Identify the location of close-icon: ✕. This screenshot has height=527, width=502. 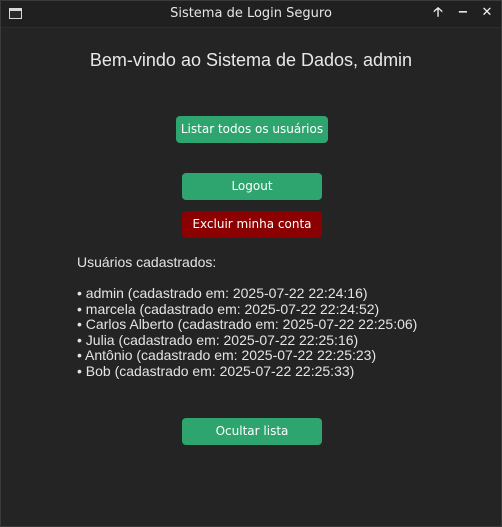
(487, 13).